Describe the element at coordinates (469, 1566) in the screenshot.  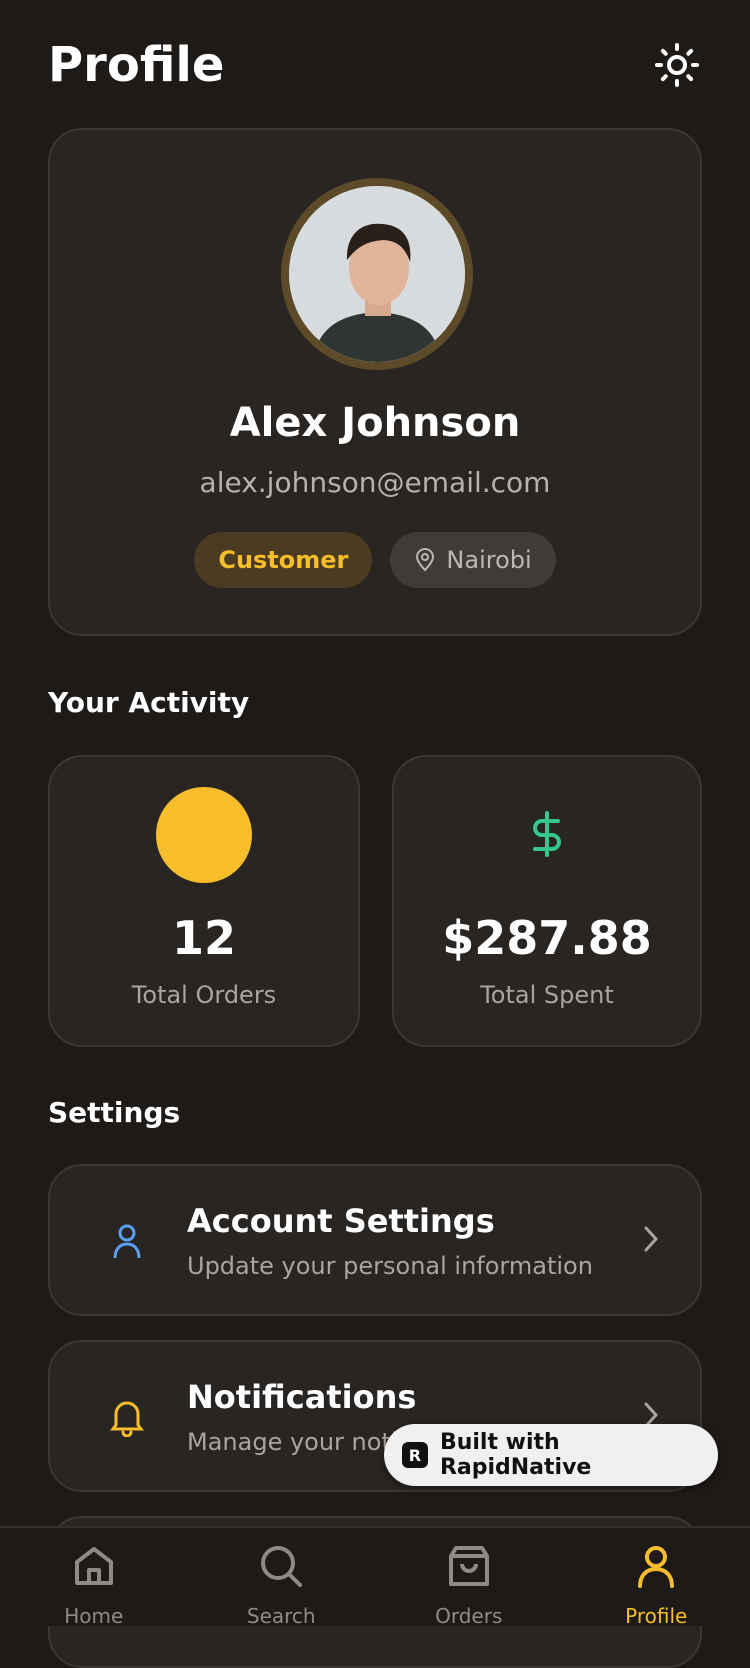
I see `shopping-bag-icon` at that location.